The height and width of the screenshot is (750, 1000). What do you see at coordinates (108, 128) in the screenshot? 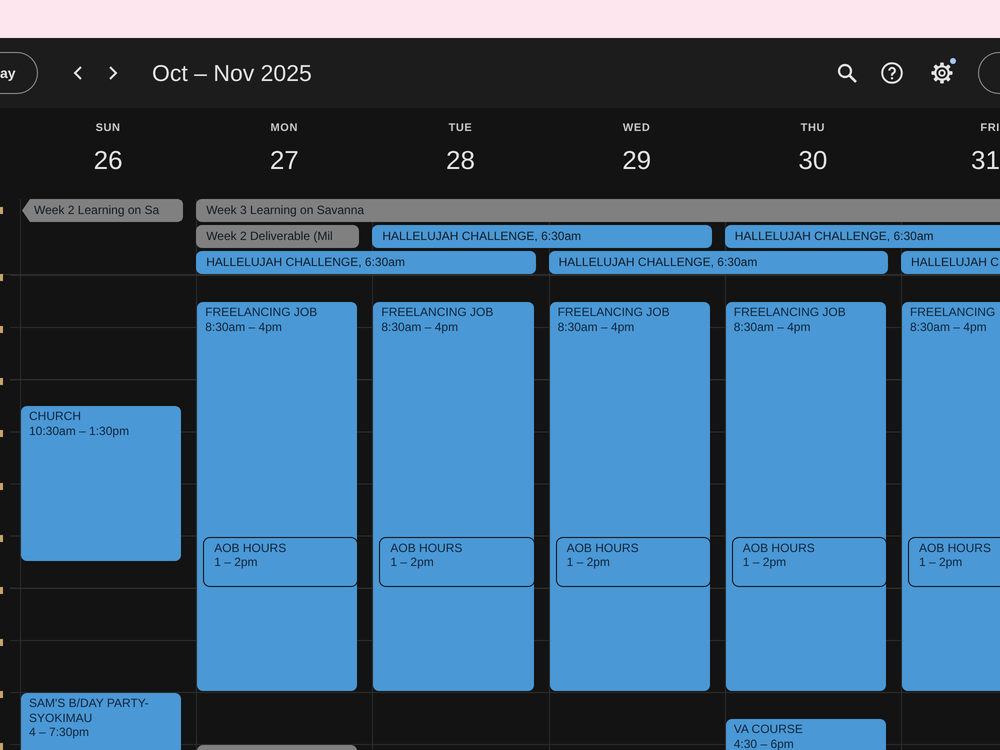
I see `day-name: SUN` at bounding box center [108, 128].